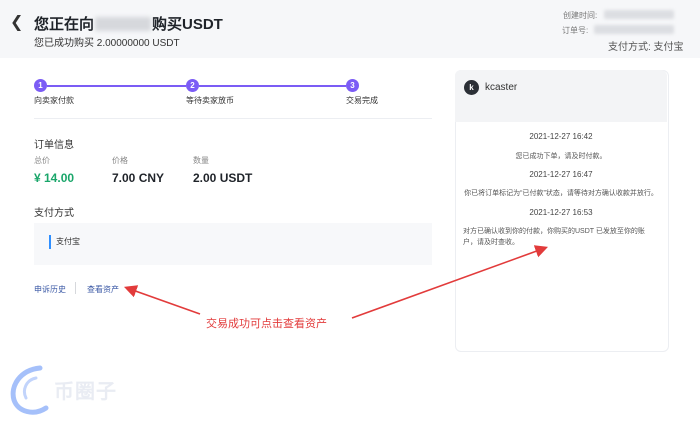 This screenshot has height=421, width=700. What do you see at coordinates (201, 160) in the screenshot?
I see `quantity-label: 数量` at bounding box center [201, 160].